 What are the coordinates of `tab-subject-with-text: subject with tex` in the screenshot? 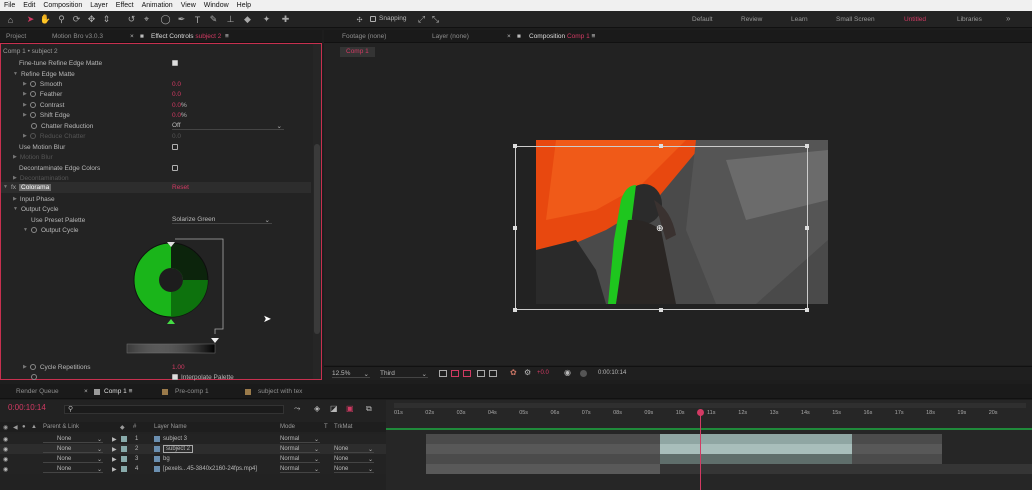 It's located at (280, 391).